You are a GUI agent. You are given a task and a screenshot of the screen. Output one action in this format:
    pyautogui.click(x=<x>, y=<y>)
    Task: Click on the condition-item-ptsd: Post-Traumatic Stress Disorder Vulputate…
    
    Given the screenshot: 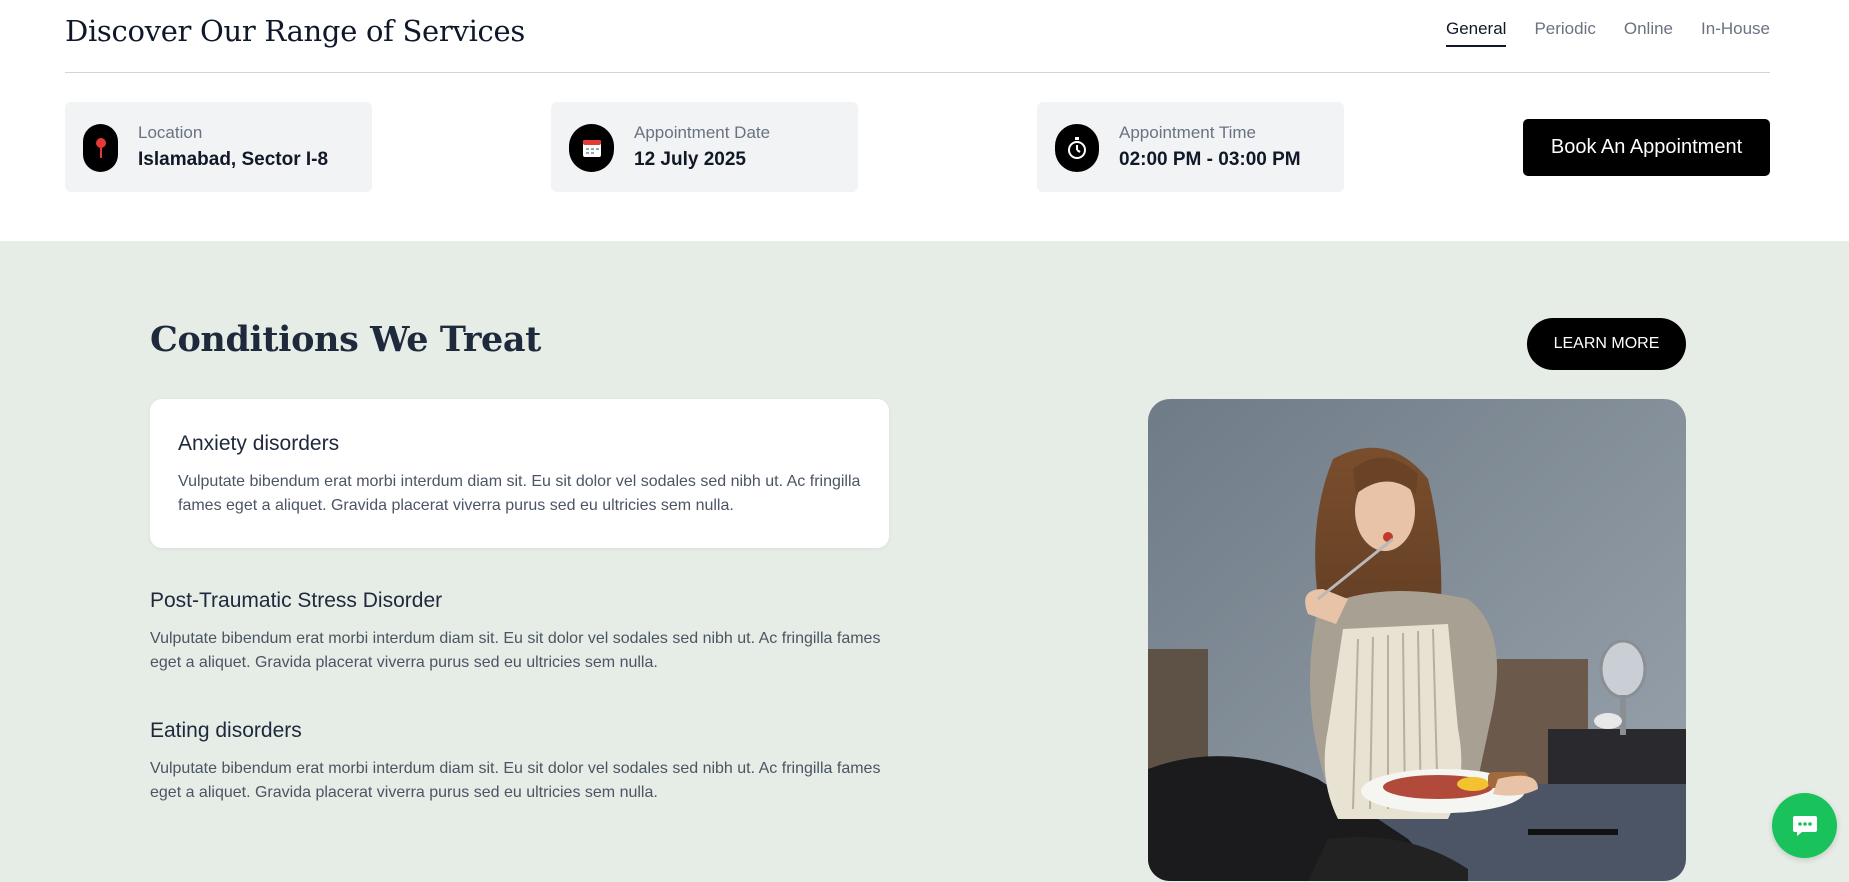 What is the action you would take?
    pyautogui.click(x=519, y=632)
    